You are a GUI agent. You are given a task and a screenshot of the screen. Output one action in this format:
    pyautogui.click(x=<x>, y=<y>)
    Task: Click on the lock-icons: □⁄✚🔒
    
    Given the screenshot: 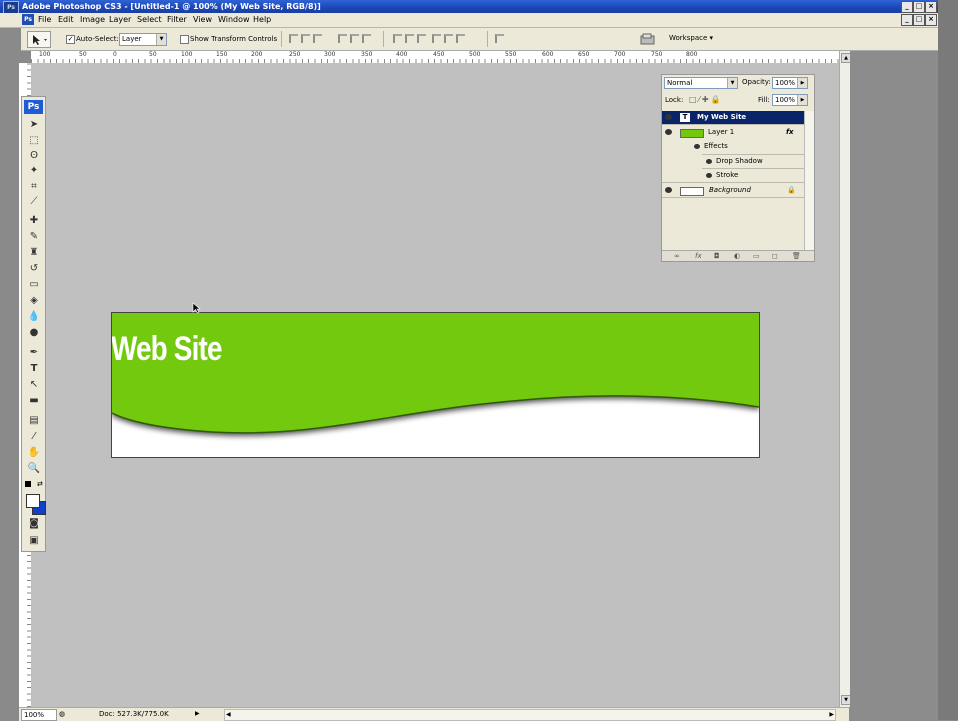 What is the action you would take?
    pyautogui.click(x=706, y=99)
    